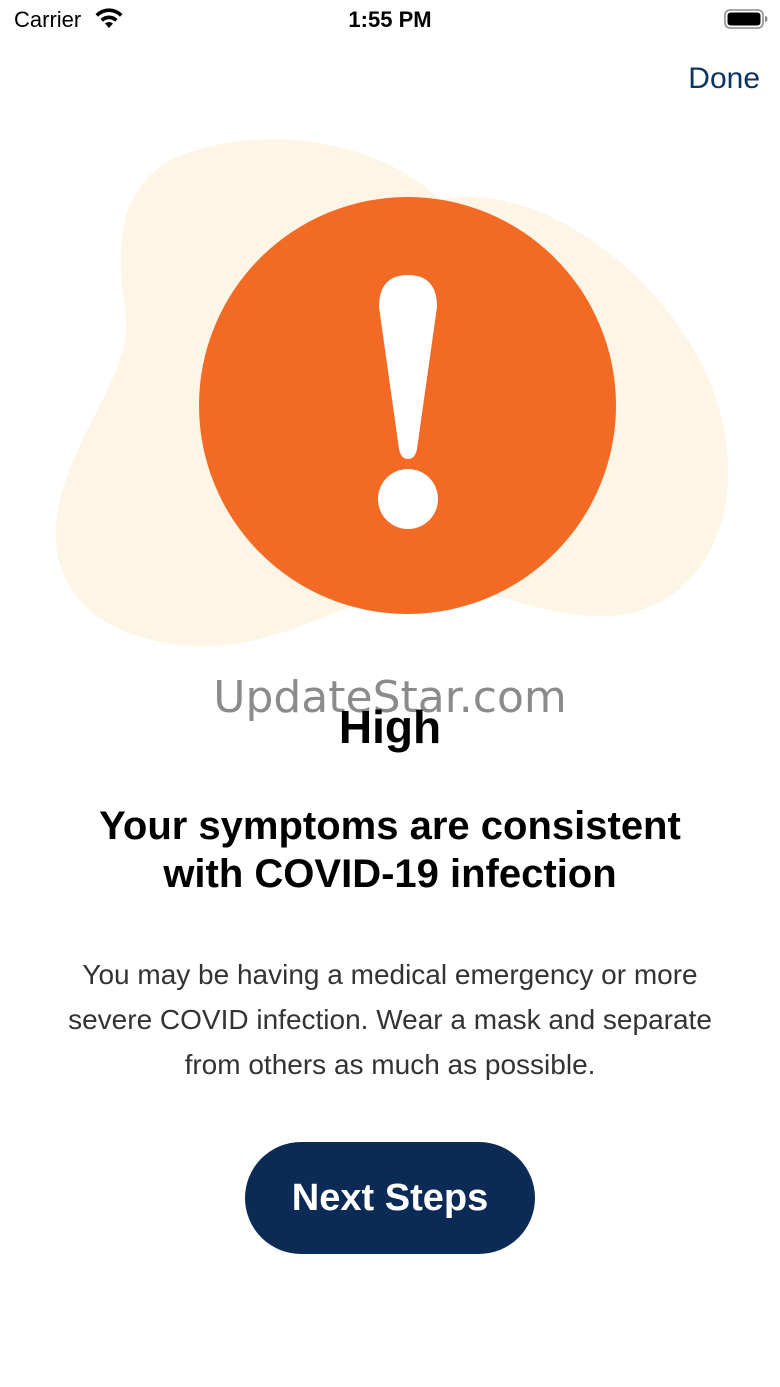  What do you see at coordinates (746, 19) in the screenshot?
I see `battery-icon` at bounding box center [746, 19].